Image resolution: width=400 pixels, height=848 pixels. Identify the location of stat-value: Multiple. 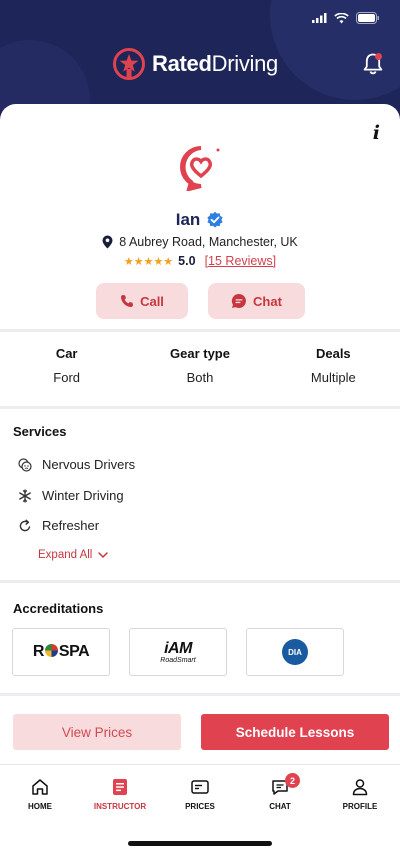
(333, 377).